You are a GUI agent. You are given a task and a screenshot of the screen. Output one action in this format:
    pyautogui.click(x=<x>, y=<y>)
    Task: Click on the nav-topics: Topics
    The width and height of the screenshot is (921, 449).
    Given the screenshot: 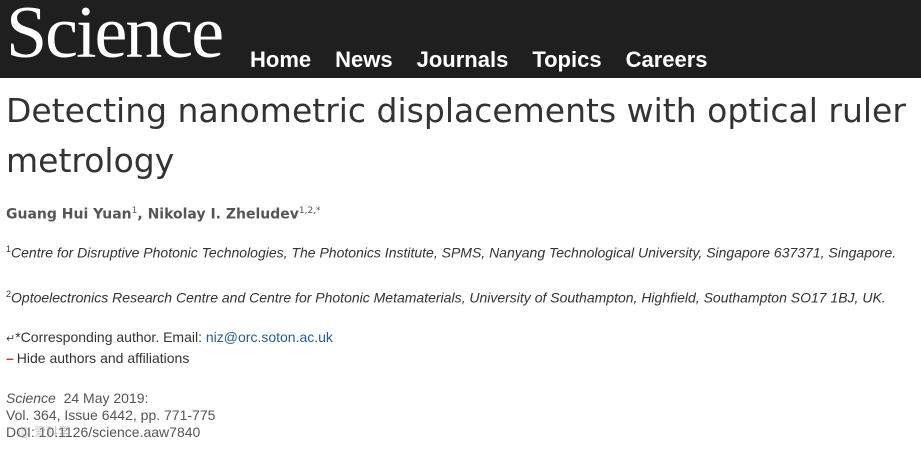 What is the action you would take?
    pyautogui.click(x=566, y=60)
    